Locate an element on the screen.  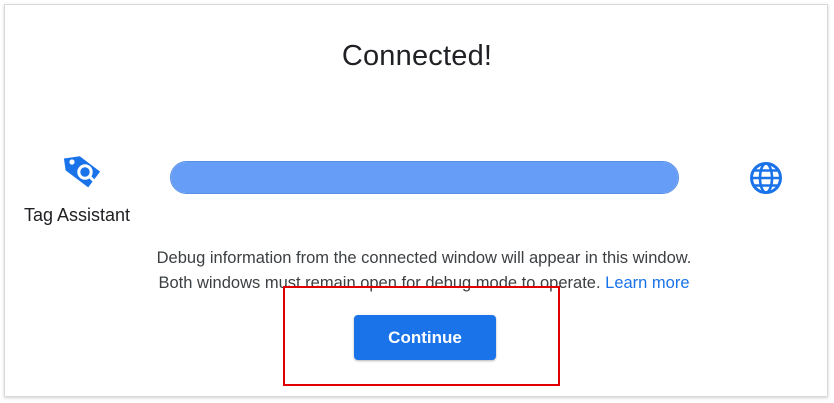
tag-search-icon is located at coordinates (82, 172).